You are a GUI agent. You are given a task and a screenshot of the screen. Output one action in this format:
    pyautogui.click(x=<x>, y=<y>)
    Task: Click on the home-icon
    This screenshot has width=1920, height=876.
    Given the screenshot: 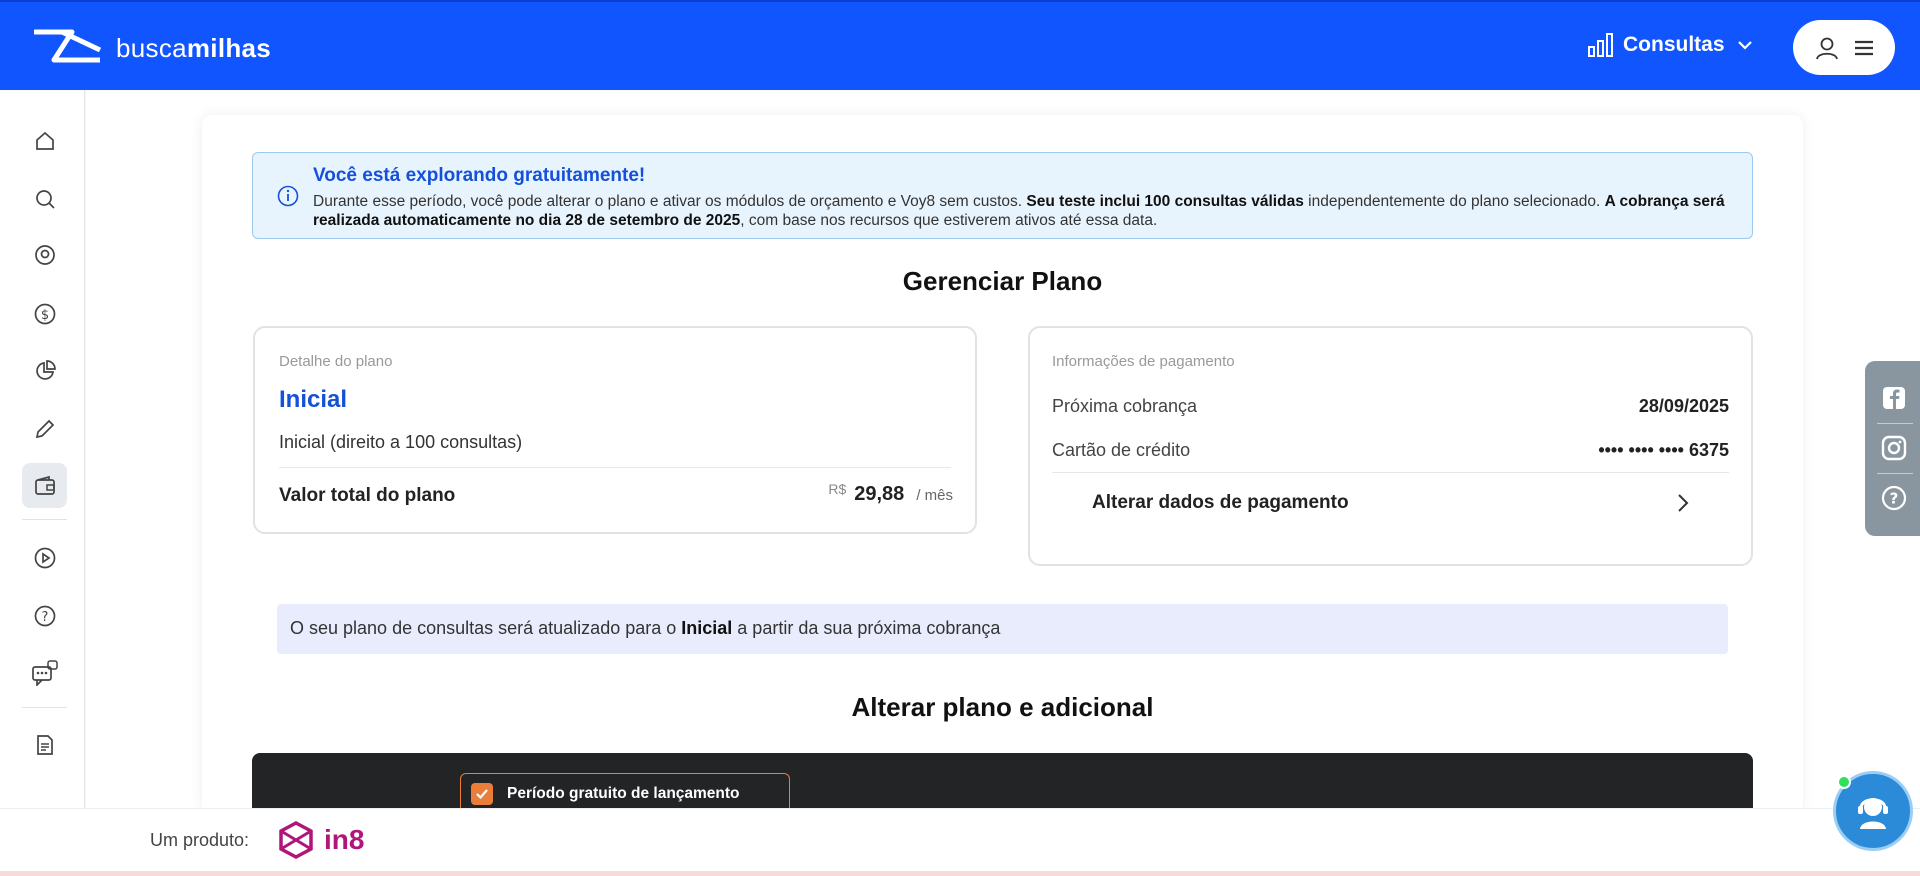 What is the action you would take?
    pyautogui.click(x=44, y=140)
    